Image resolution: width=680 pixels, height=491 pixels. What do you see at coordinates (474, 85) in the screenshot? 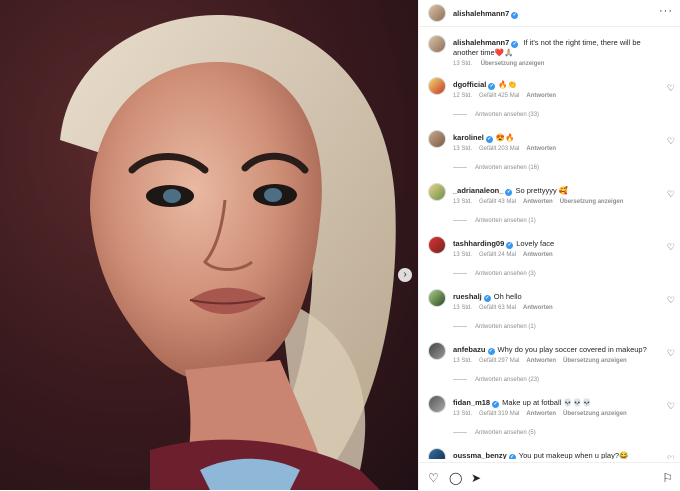
I see `commenter-username: dgofficial ✓` at bounding box center [474, 85].